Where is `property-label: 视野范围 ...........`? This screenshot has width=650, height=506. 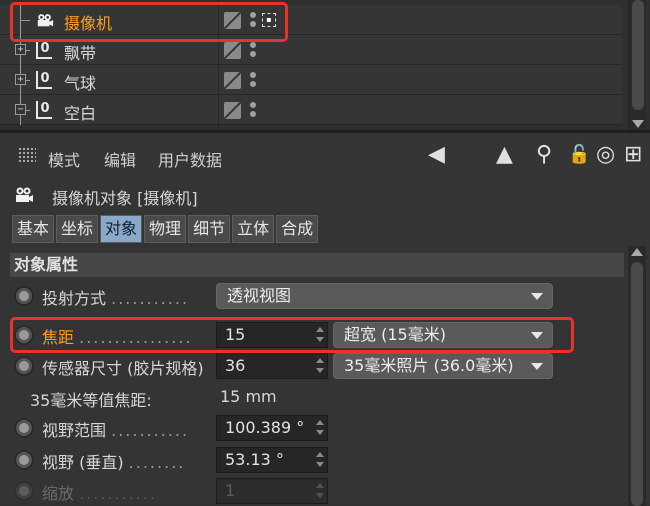 property-label: 视野范围 ........... is located at coordinates (115, 429).